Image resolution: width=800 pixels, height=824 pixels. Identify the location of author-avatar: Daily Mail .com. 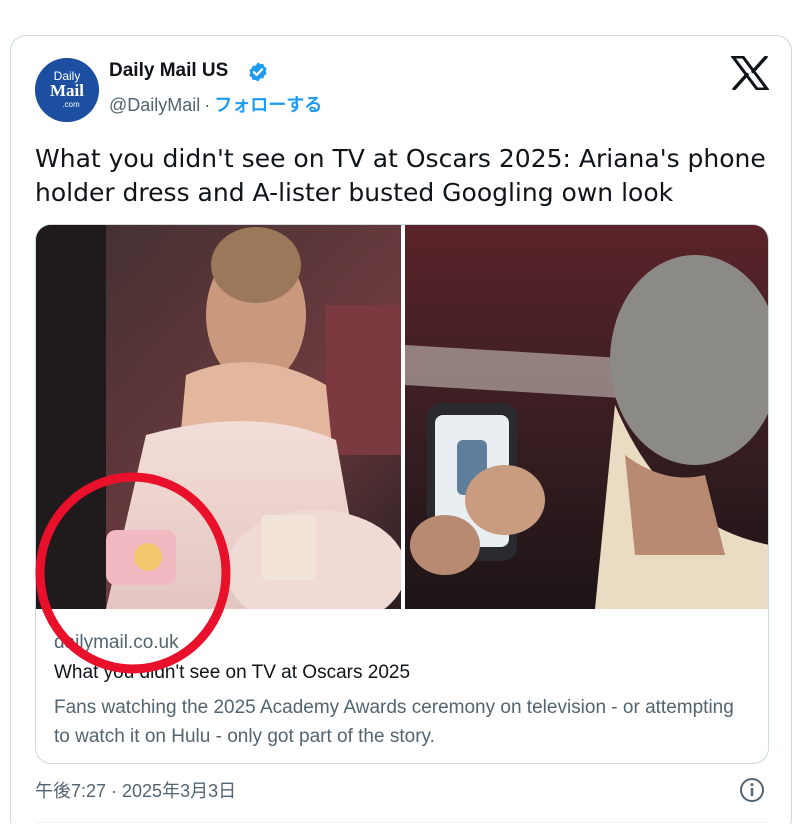
(67, 90).